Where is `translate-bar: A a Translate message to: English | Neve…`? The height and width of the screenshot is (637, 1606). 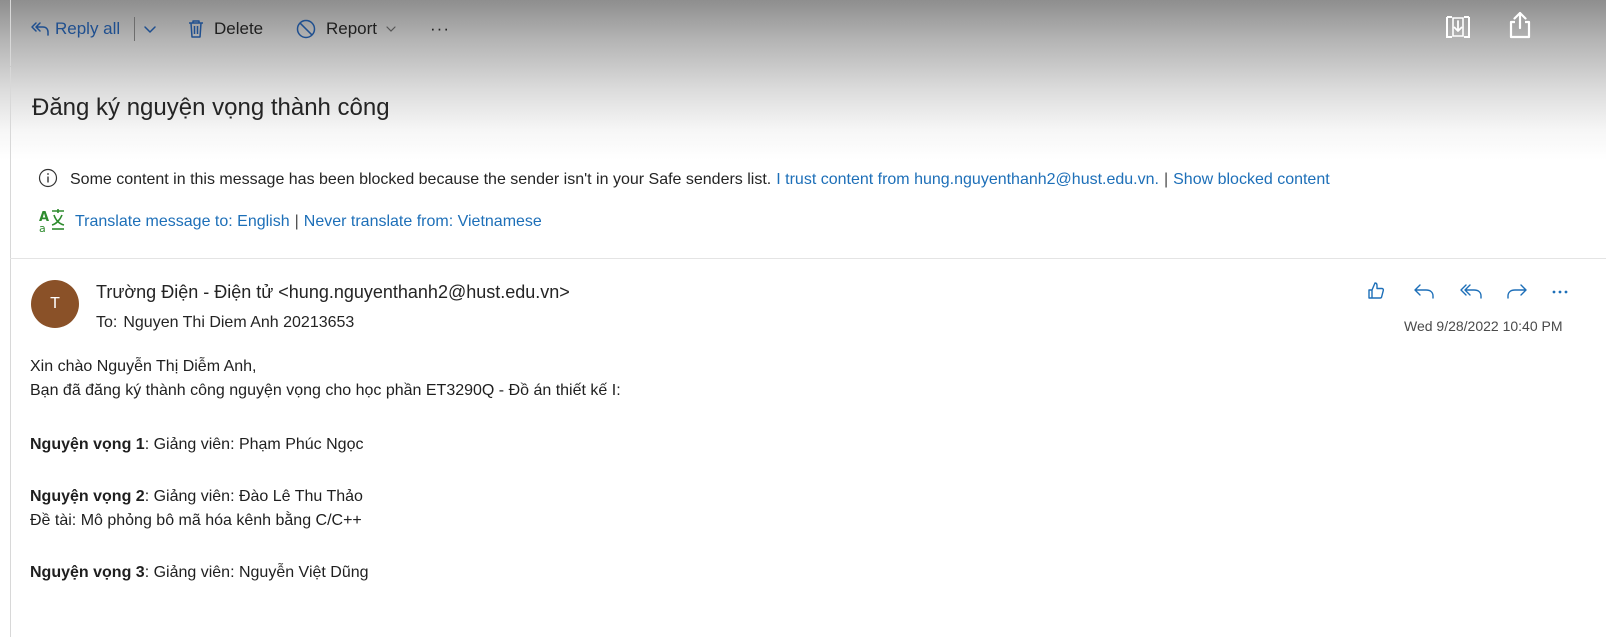 translate-bar: A a Translate message to: English | Neve… is located at coordinates (290, 222).